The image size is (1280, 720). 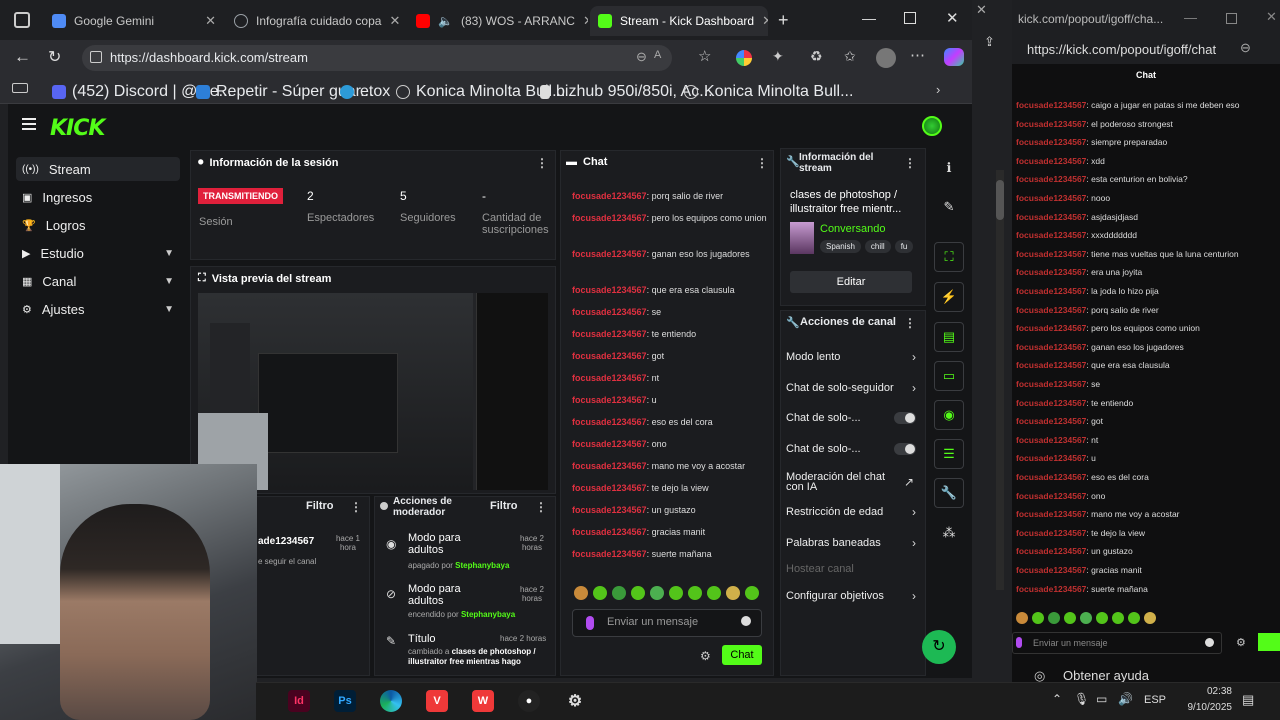 I want to click on sidebar-toggle-icon, so click(x=20, y=88).